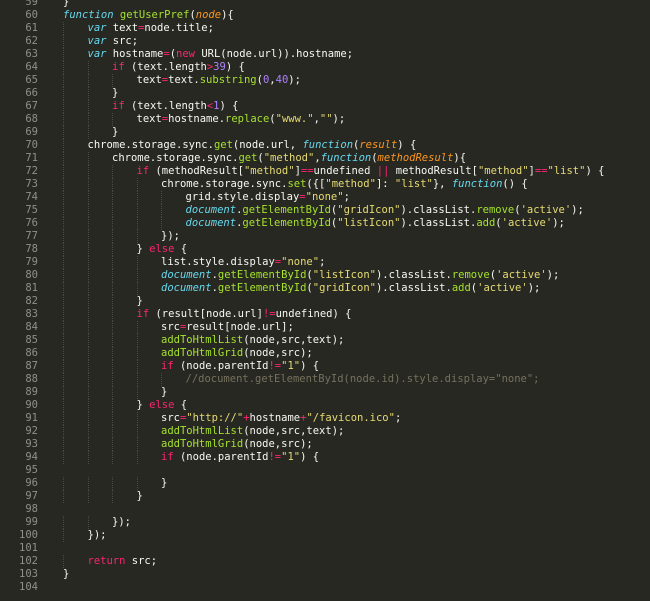 The width and height of the screenshot is (650, 601). What do you see at coordinates (325, 93) in the screenshot?
I see `code-line: 66}` at bounding box center [325, 93].